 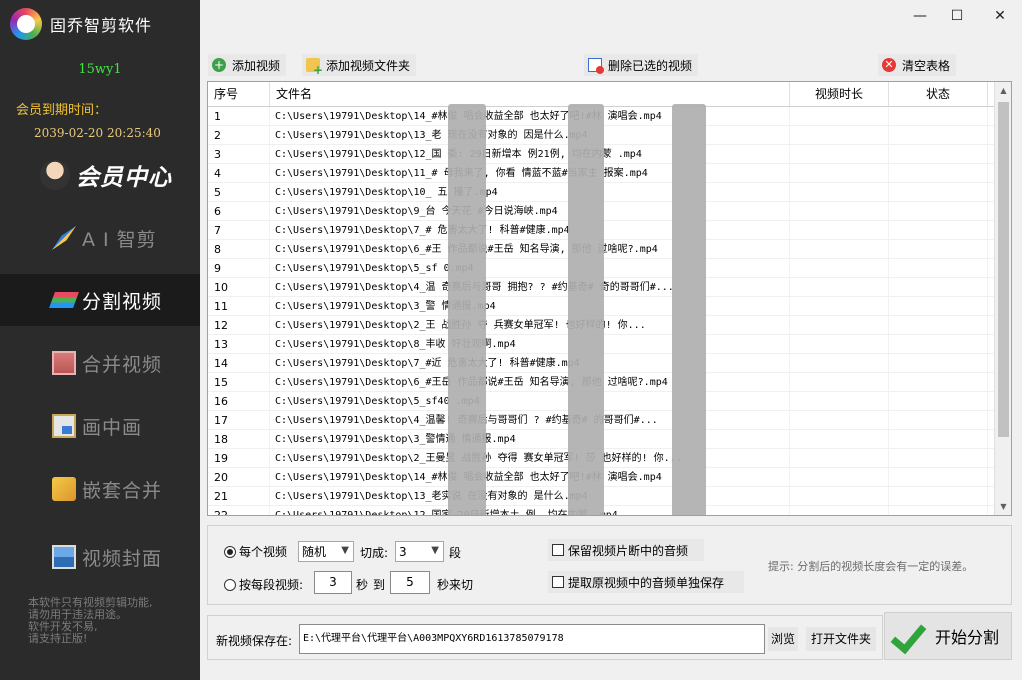 What do you see at coordinates (362, 585) in the screenshot?
I see `seconds-label: 秒` at bounding box center [362, 585].